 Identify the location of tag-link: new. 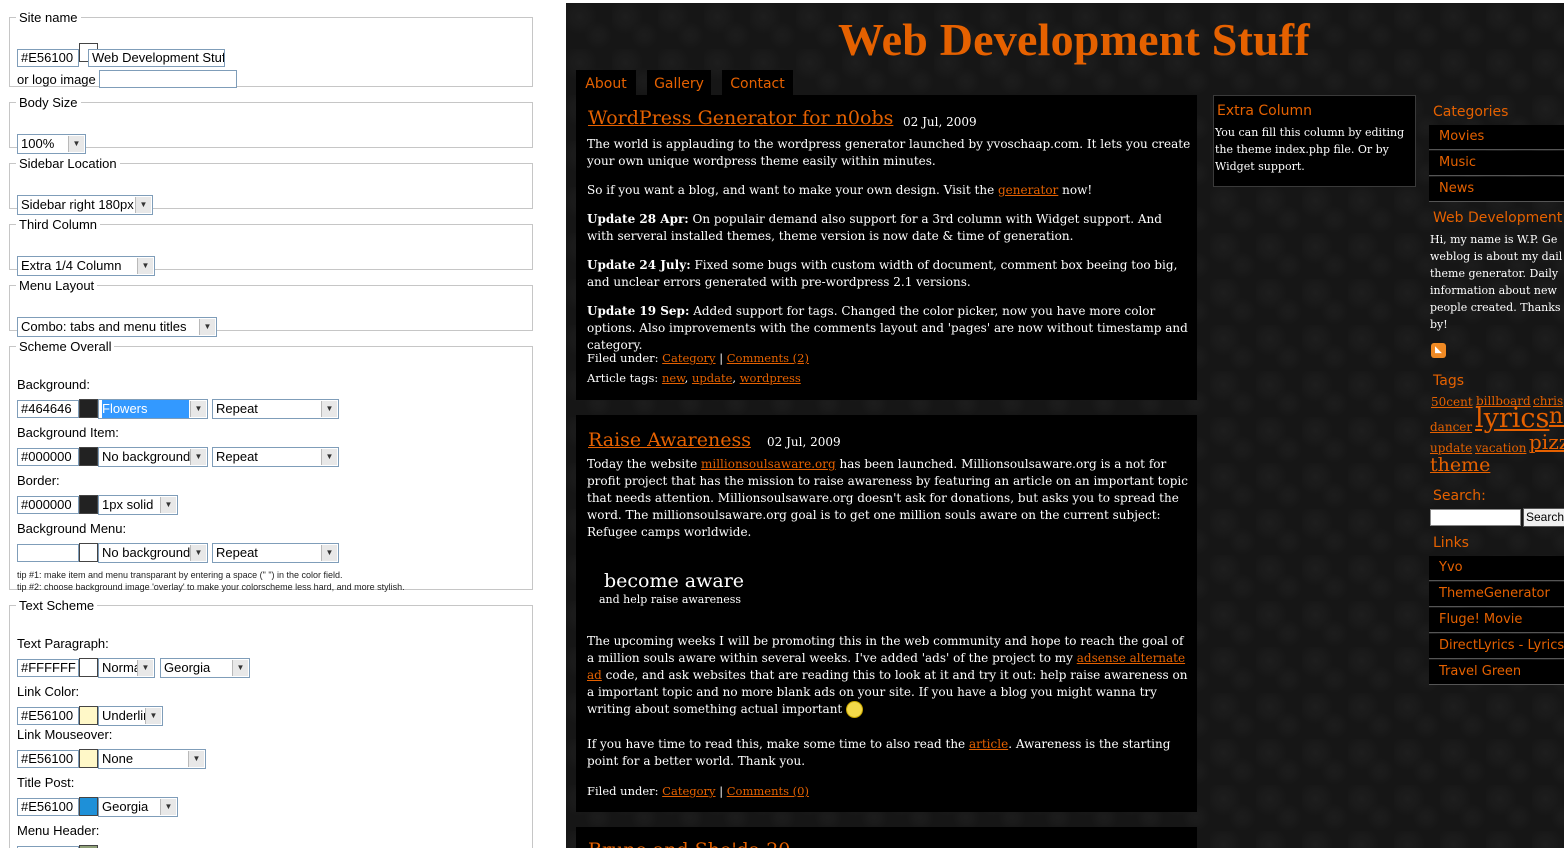
(673, 378).